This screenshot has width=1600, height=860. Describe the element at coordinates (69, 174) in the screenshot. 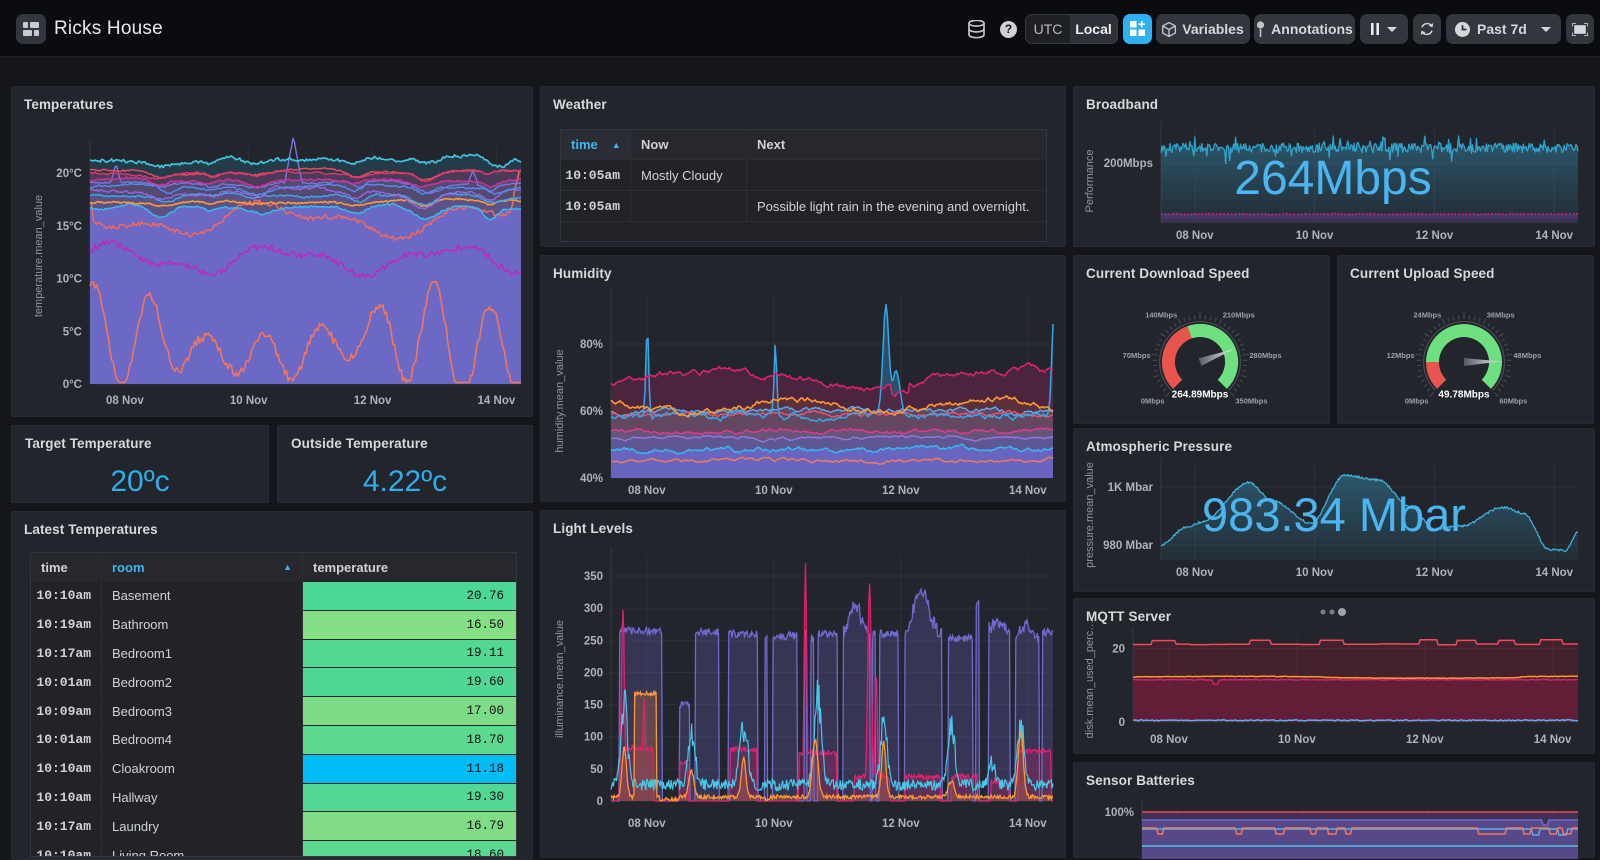

I see `svg-text: 20°C` at that location.